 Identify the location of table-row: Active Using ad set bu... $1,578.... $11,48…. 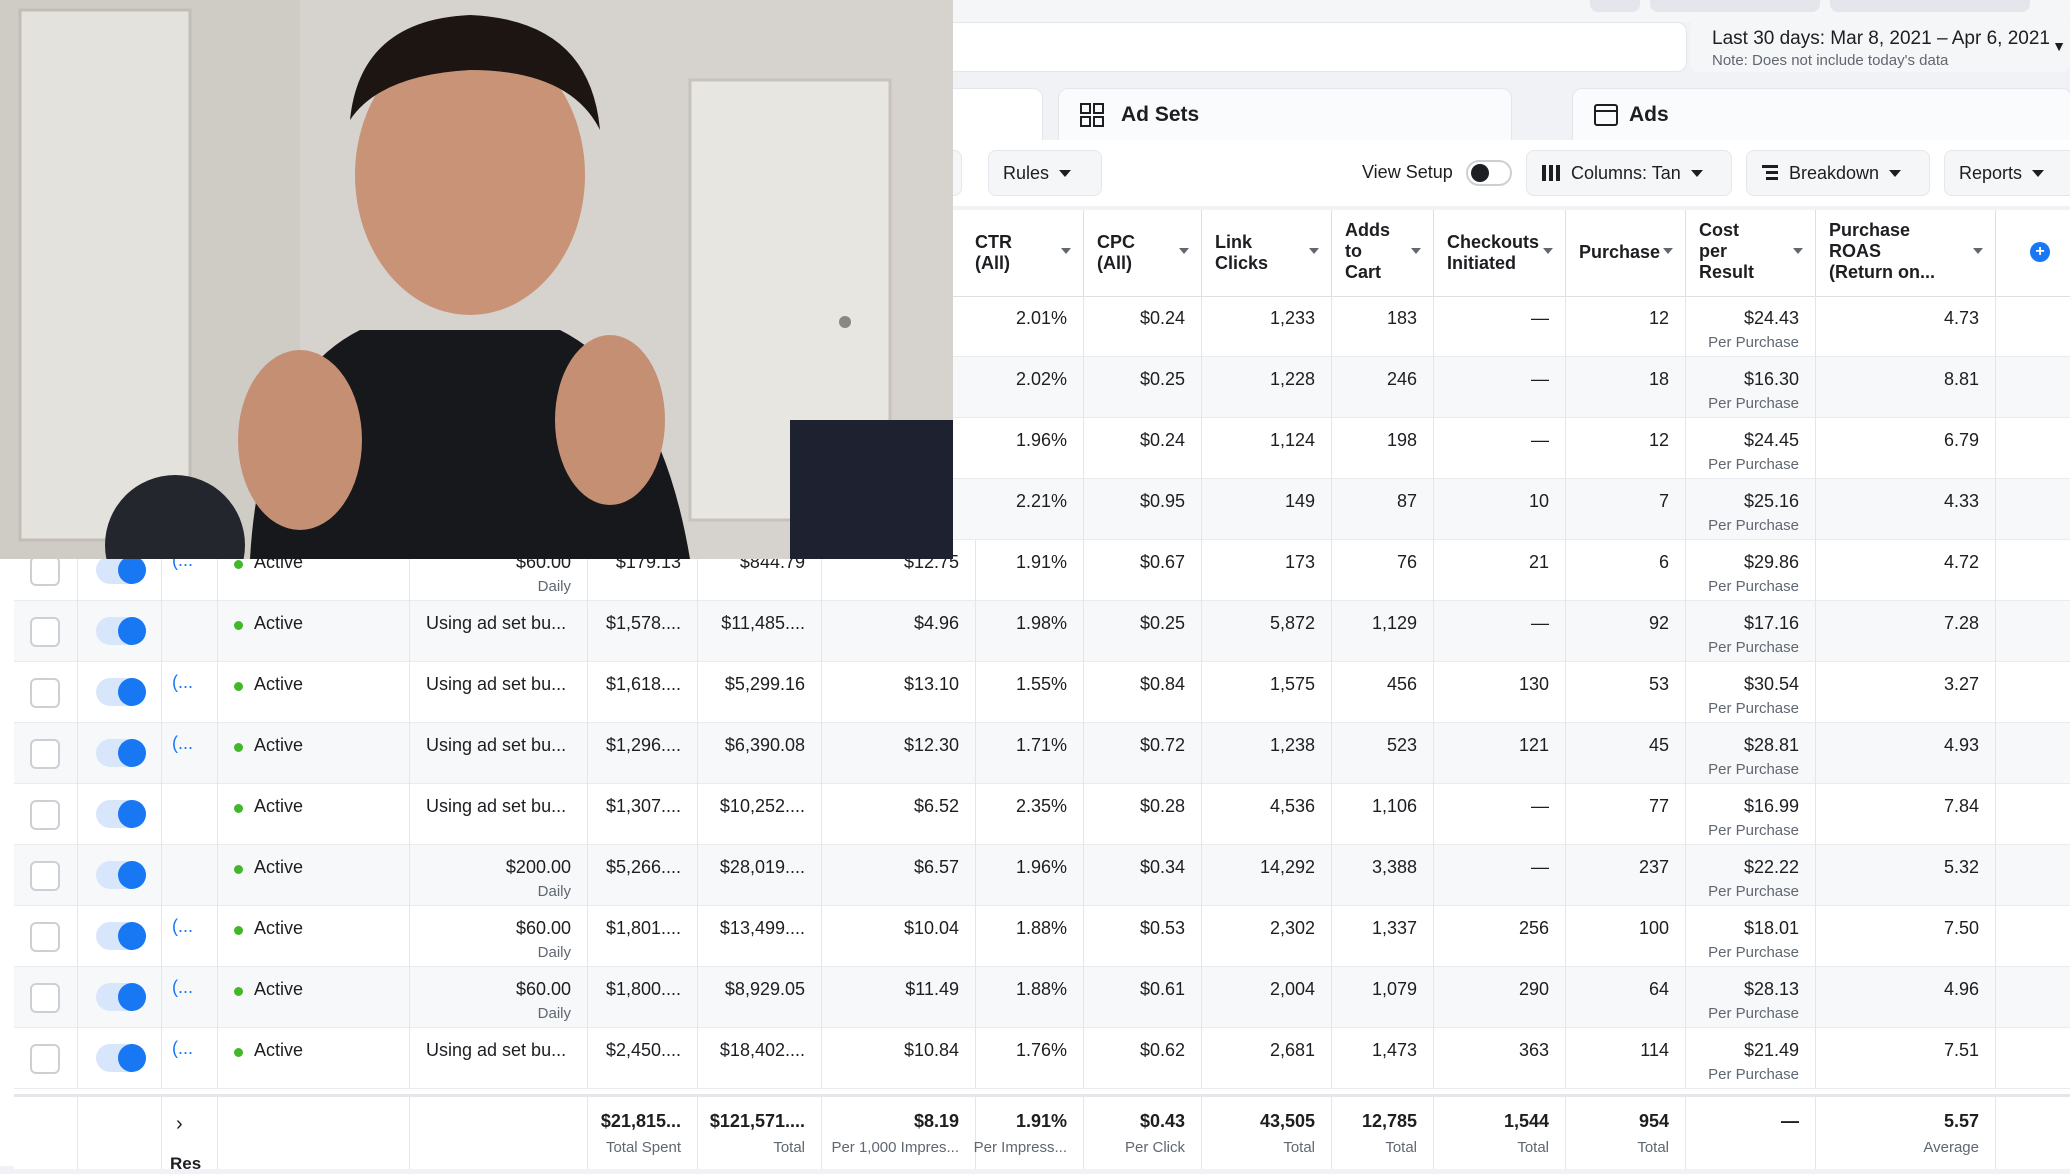
(1042, 631).